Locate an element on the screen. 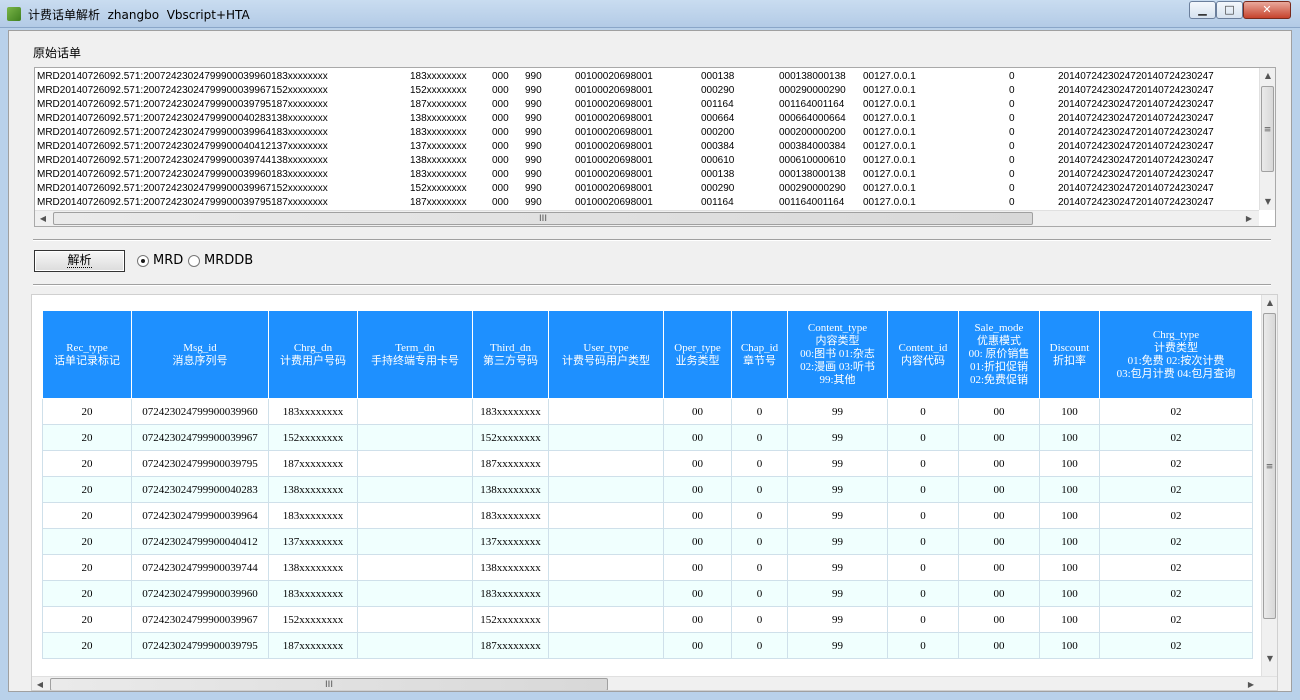 The image size is (1300, 700). column-header-line: 00: 原价销售 is located at coordinates (999, 354).